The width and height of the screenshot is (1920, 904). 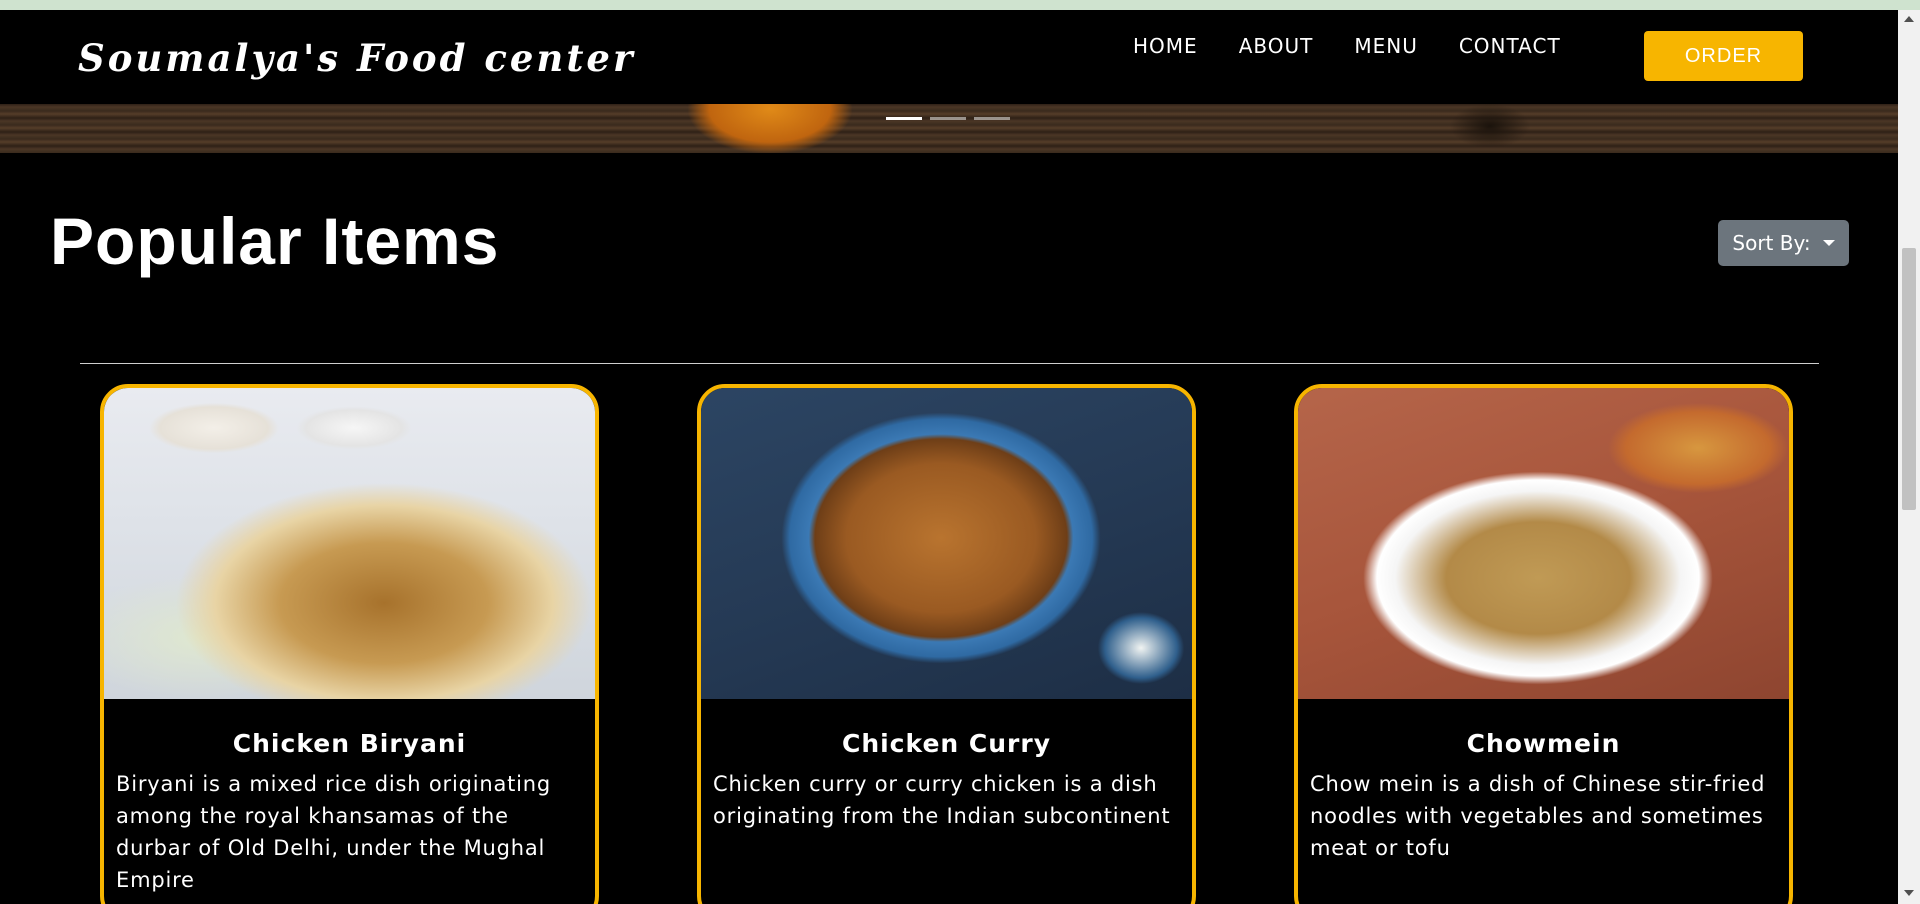 I want to click on food-image-chicken-curry, so click(x=946, y=543).